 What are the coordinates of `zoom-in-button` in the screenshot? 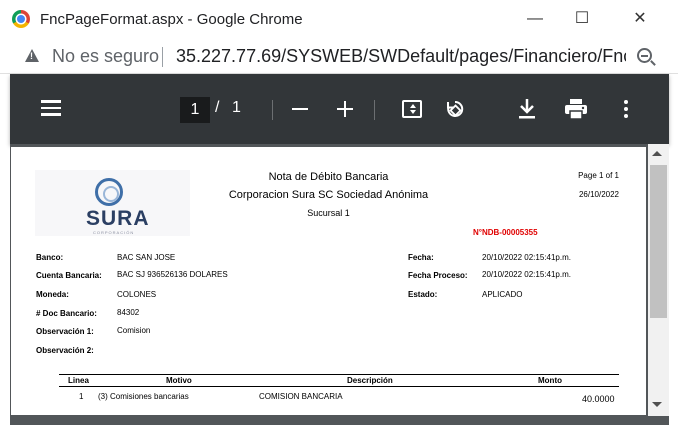 It's located at (345, 109).